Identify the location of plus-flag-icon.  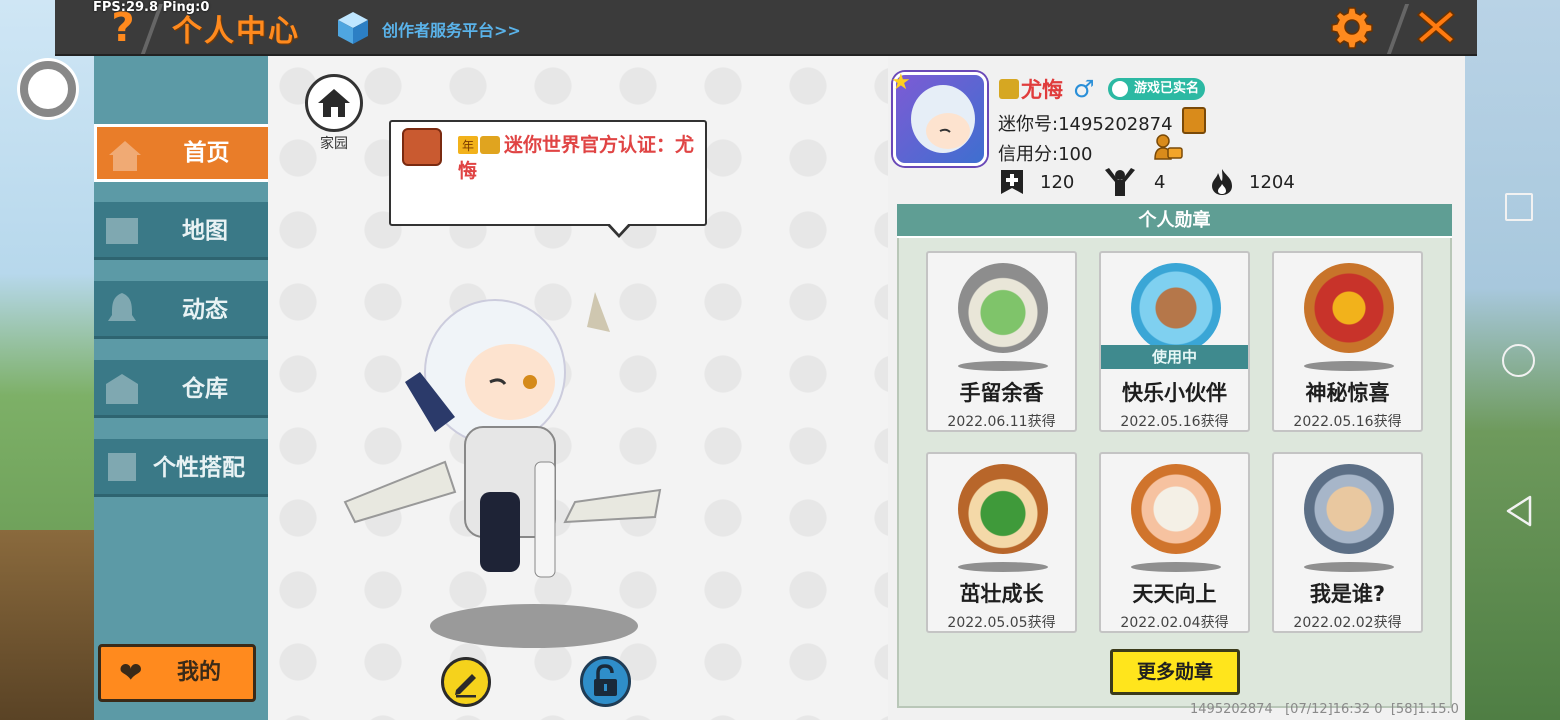
(1012, 182).